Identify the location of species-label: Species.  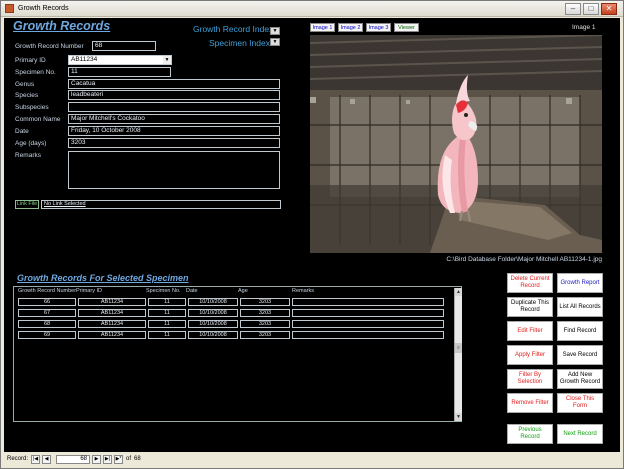
(27, 95).